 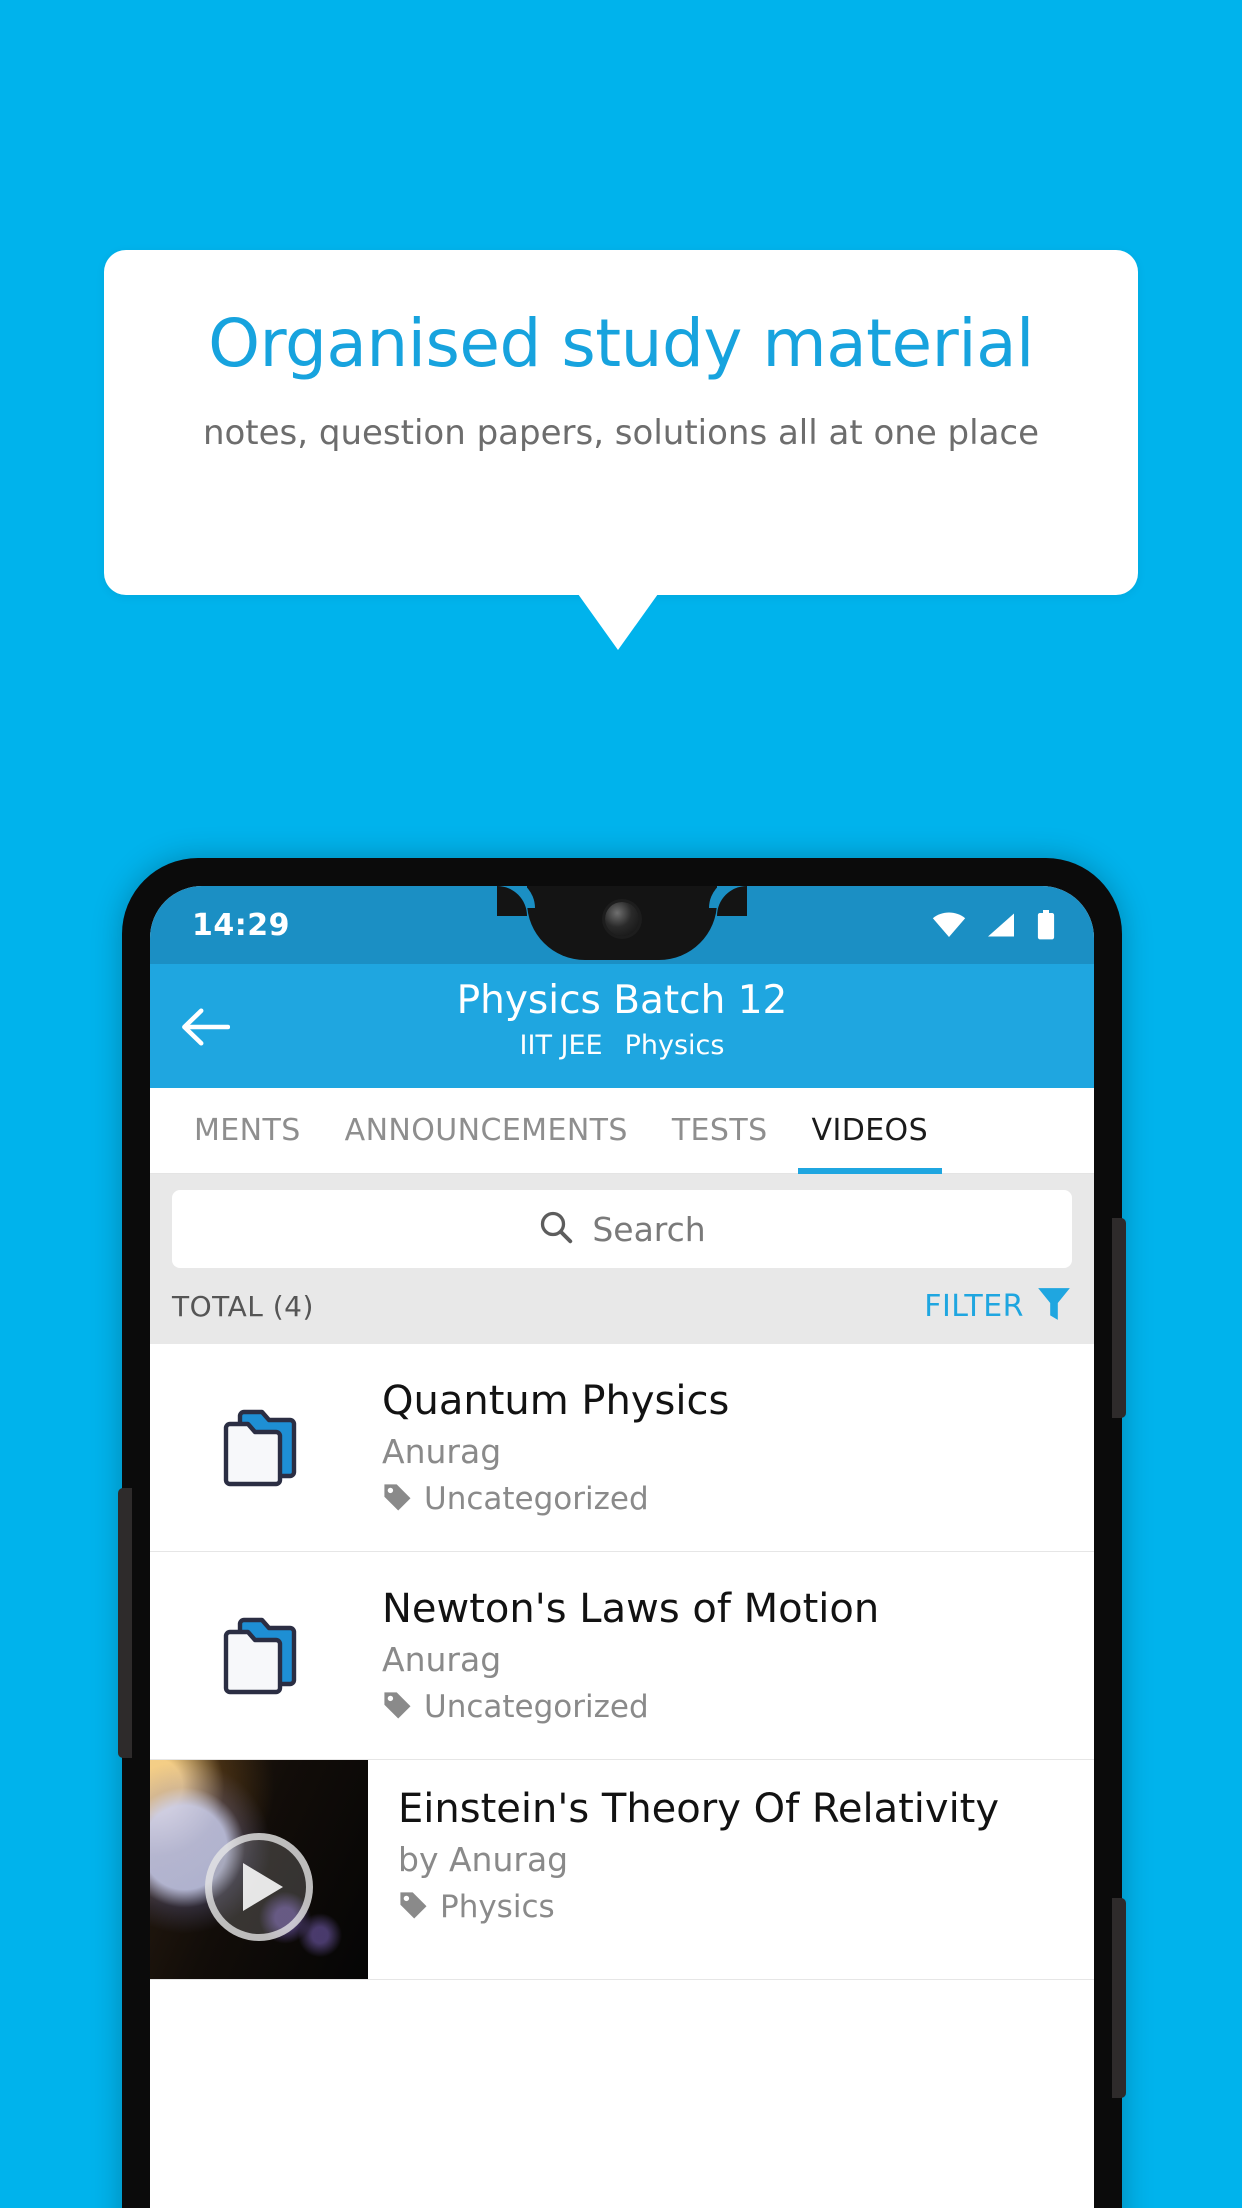 What do you see at coordinates (497, 1907) in the screenshot?
I see `list-item-tag-text: Physics` at bounding box center [497, 1907].